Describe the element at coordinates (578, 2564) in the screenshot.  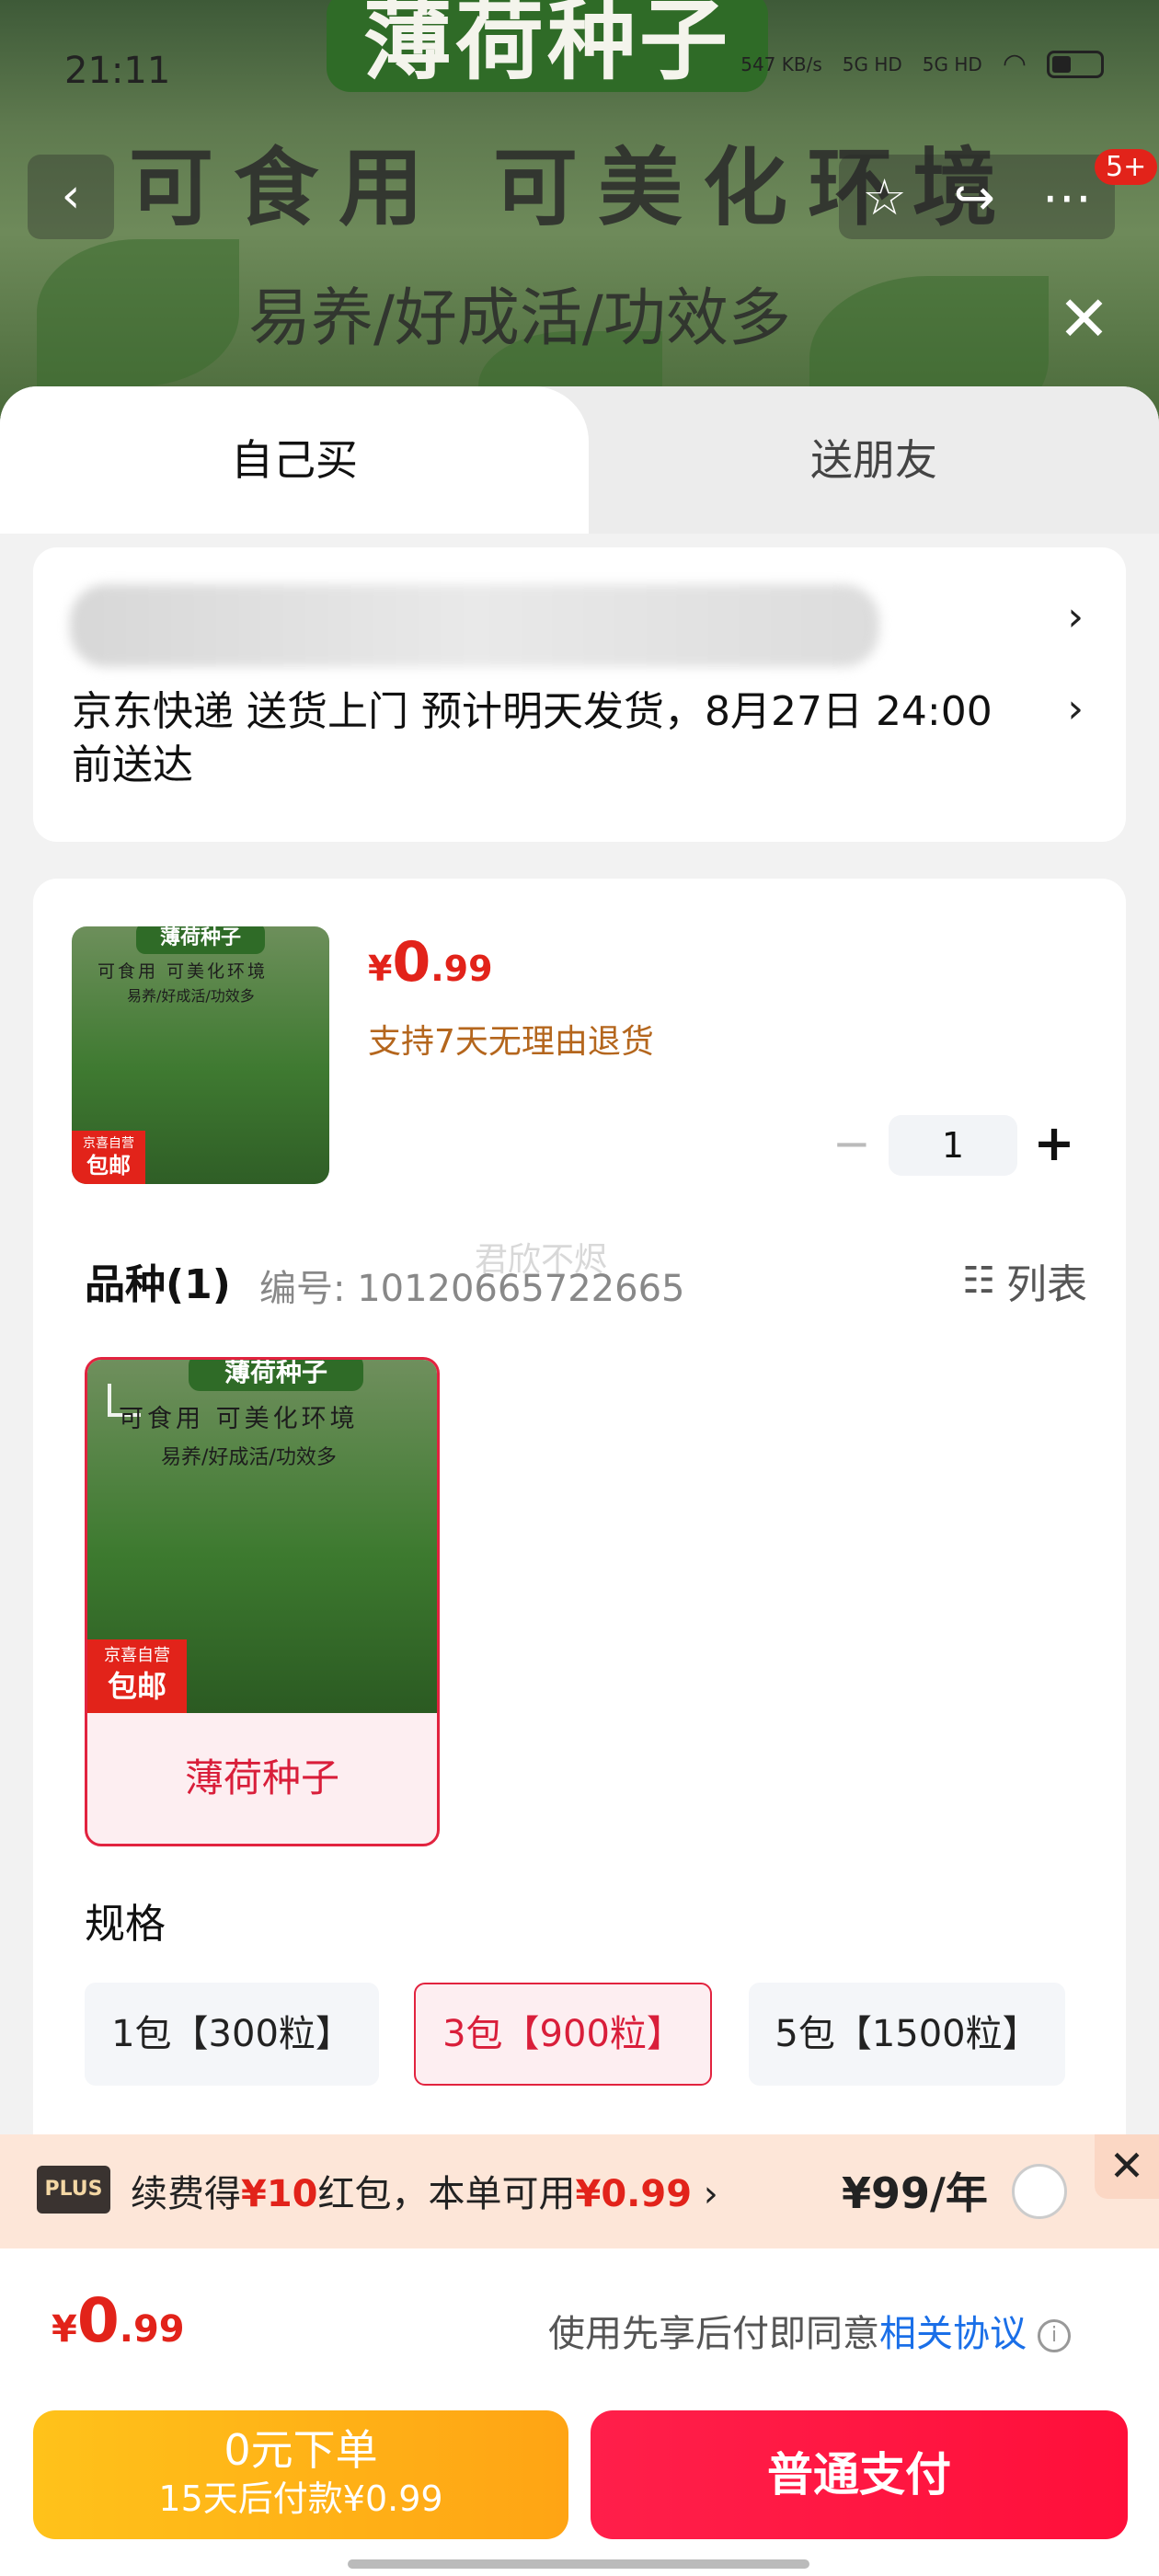
I see `home-indicator` at that location.